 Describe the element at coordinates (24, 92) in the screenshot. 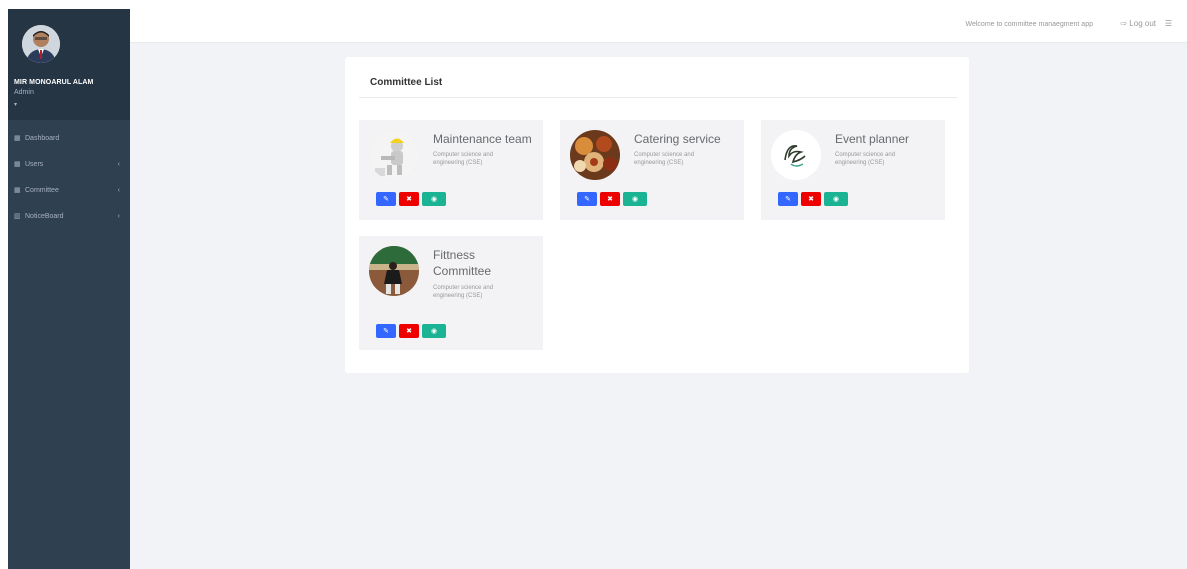

I see `profile-role: Admin` at that location.